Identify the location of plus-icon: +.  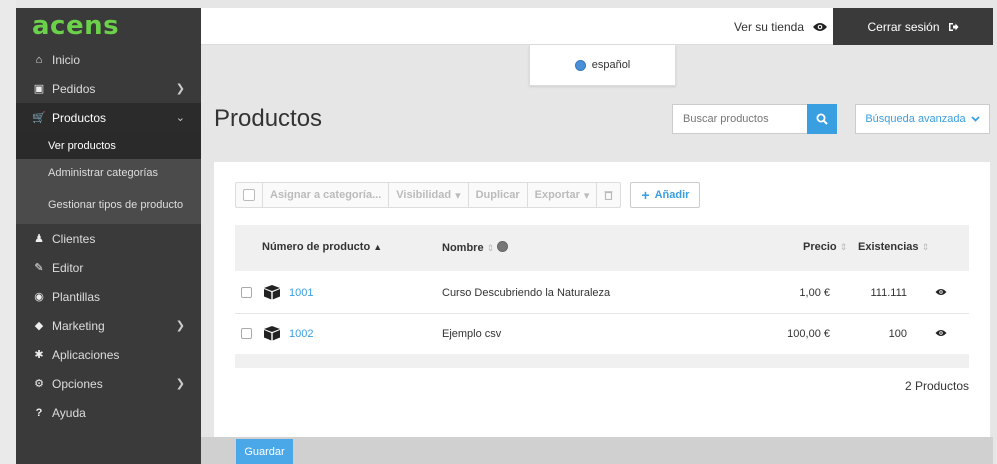
(645, 195).